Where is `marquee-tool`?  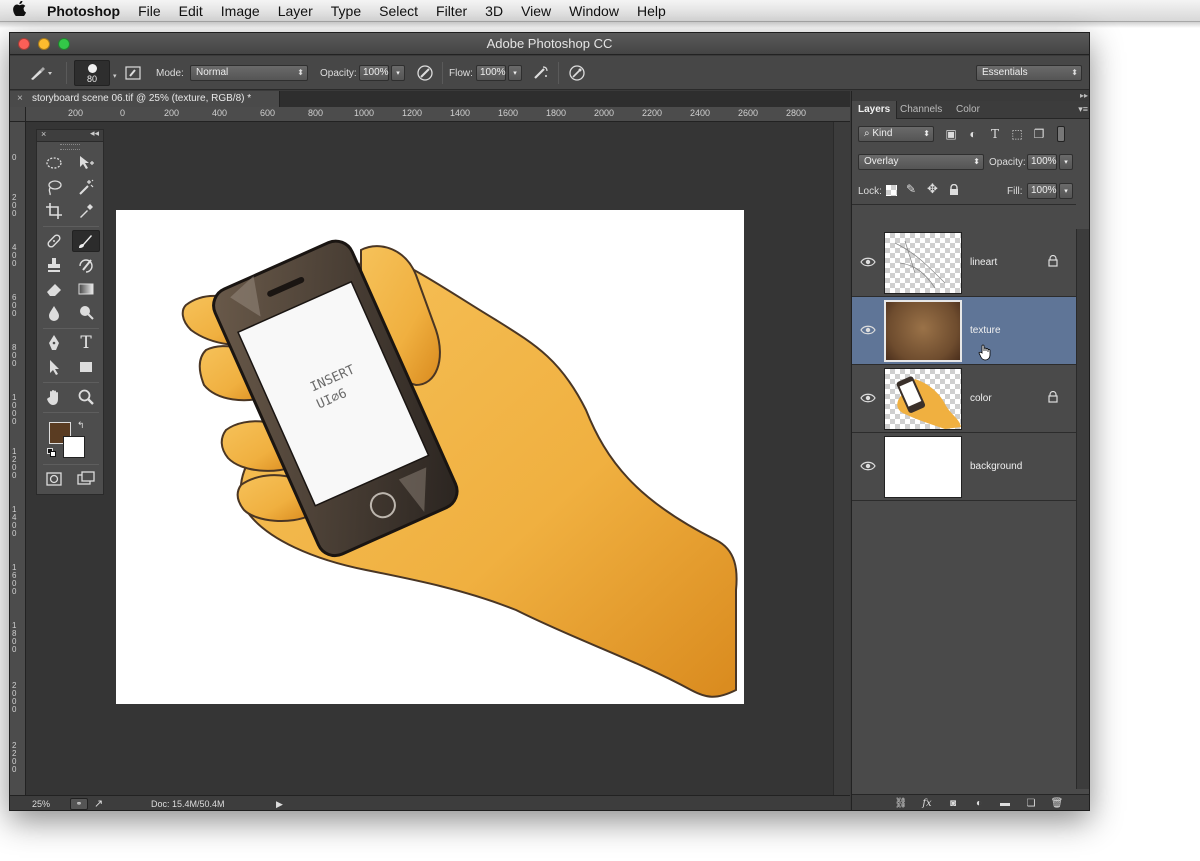
marquee-tool is located at coordinates (54, 163).